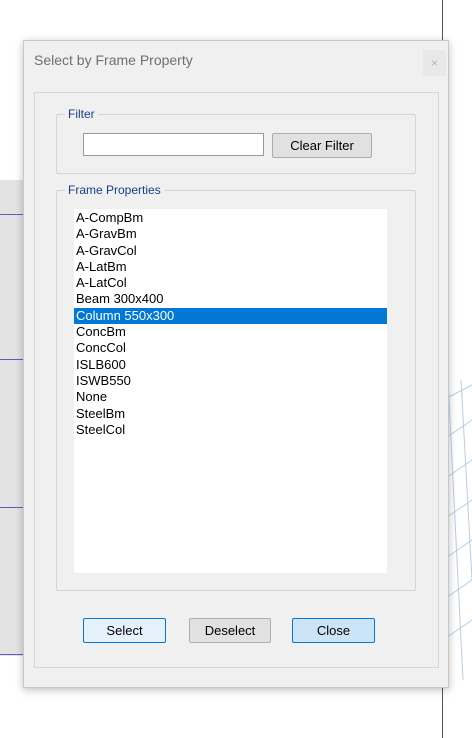 The height and width of the screenshot is (738, 472). What do you see at coordinates (114, 190) in the screenshot?
I see `frame-properties-group-label: Frame Properties` at bounding box center [114, 190].